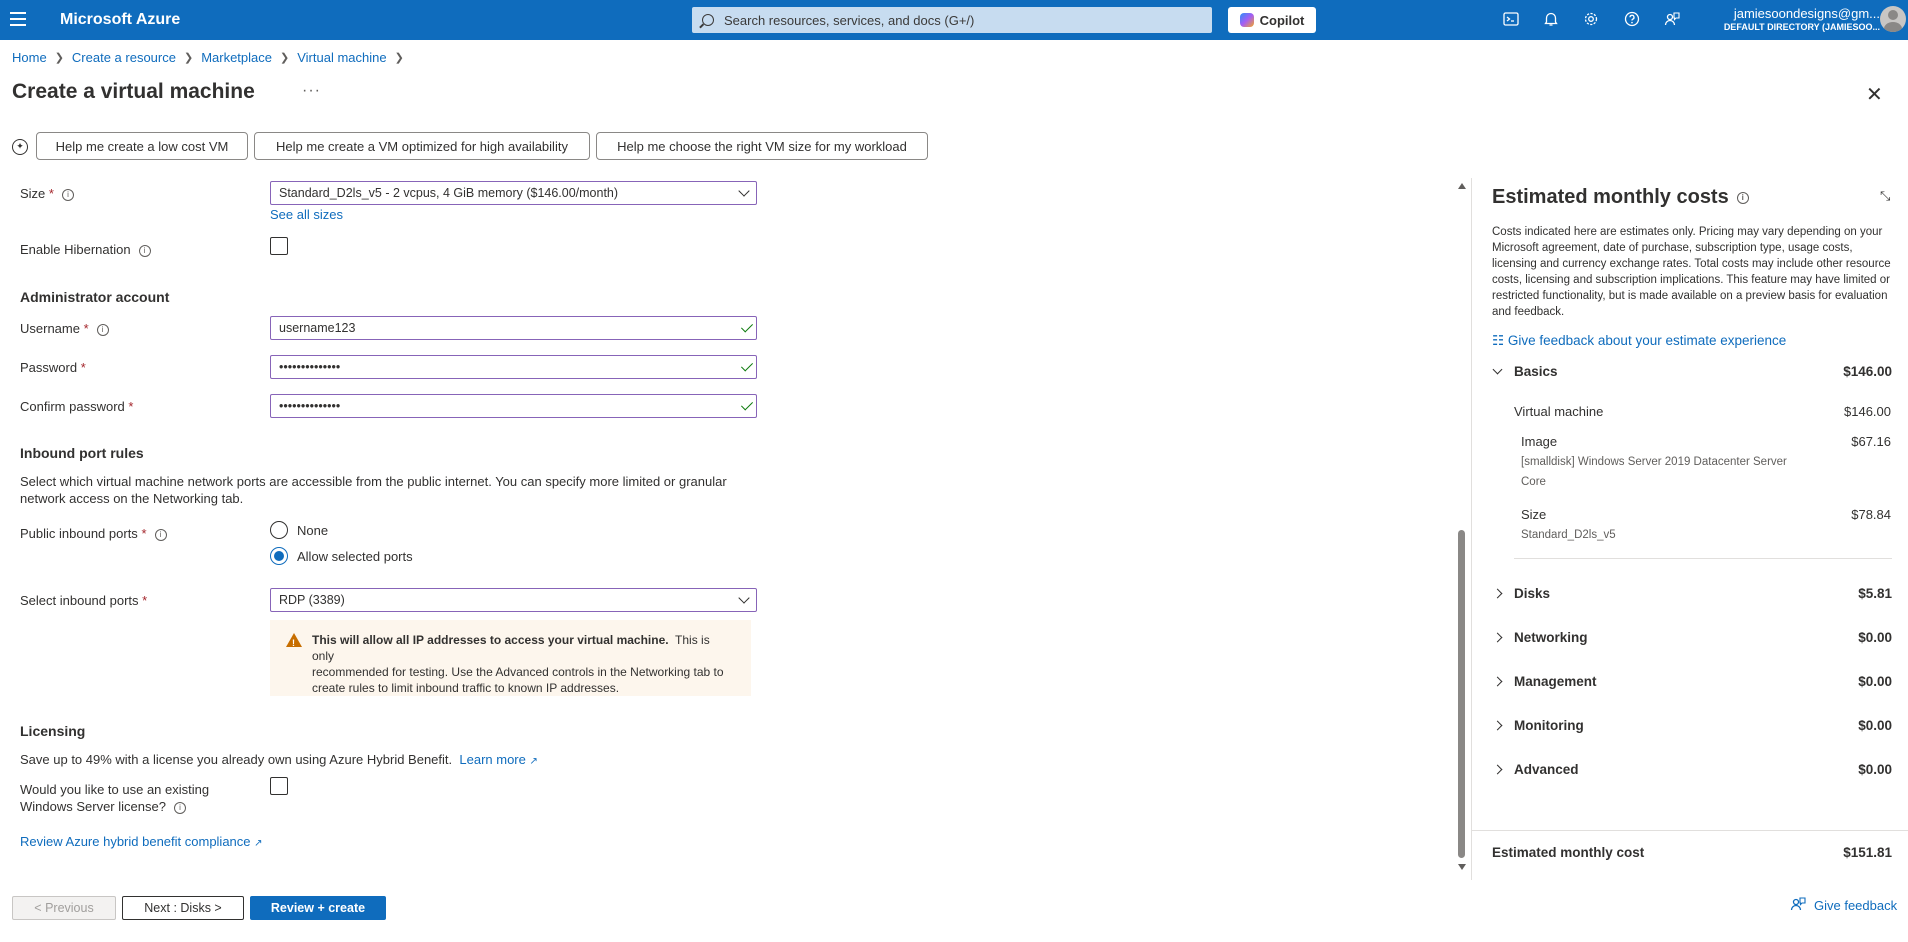  I want to click on password-input: ••••••••••••••, so click(513, 367).